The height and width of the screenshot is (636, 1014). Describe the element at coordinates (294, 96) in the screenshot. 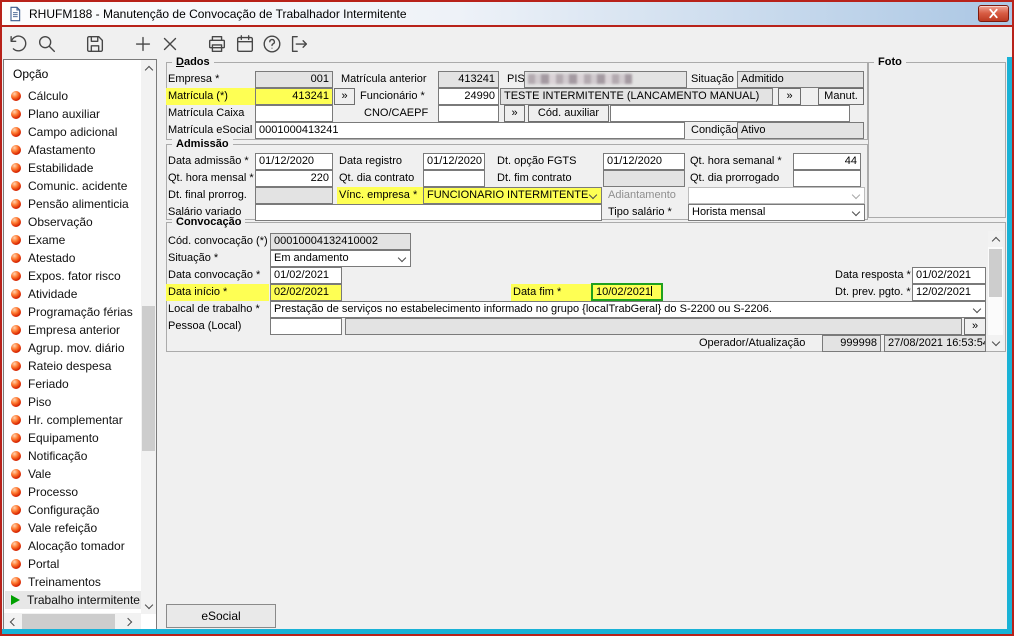

I see `matricula-field: 413241` at that location.